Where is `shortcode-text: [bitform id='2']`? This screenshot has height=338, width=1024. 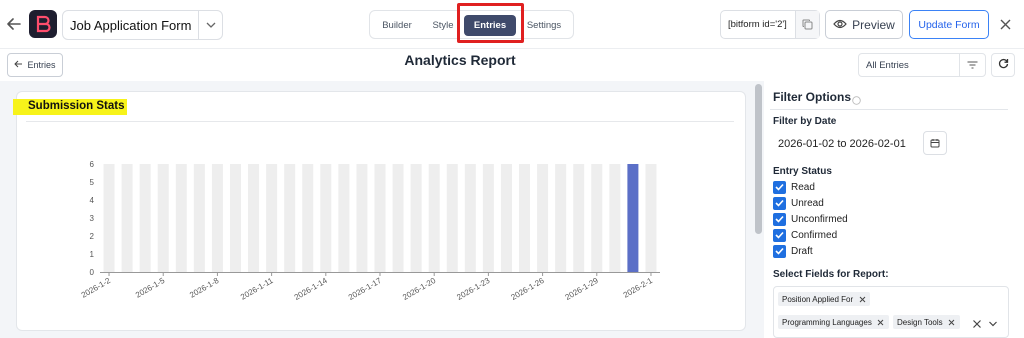 shortcode-text: [bitform id='2'] is located at coordinates (757, 24).